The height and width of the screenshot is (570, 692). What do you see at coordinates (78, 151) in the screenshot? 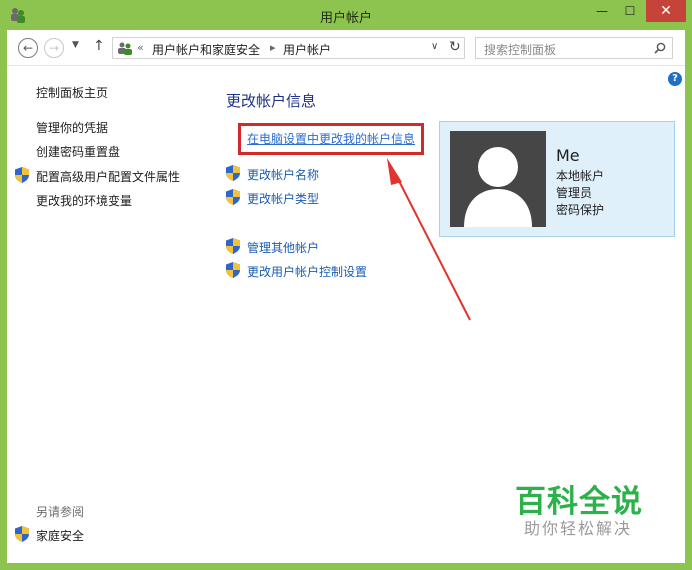
I see `sidebar-item-create-reset-disk: 创建密码重置盘` at bounding box center [78, 151].